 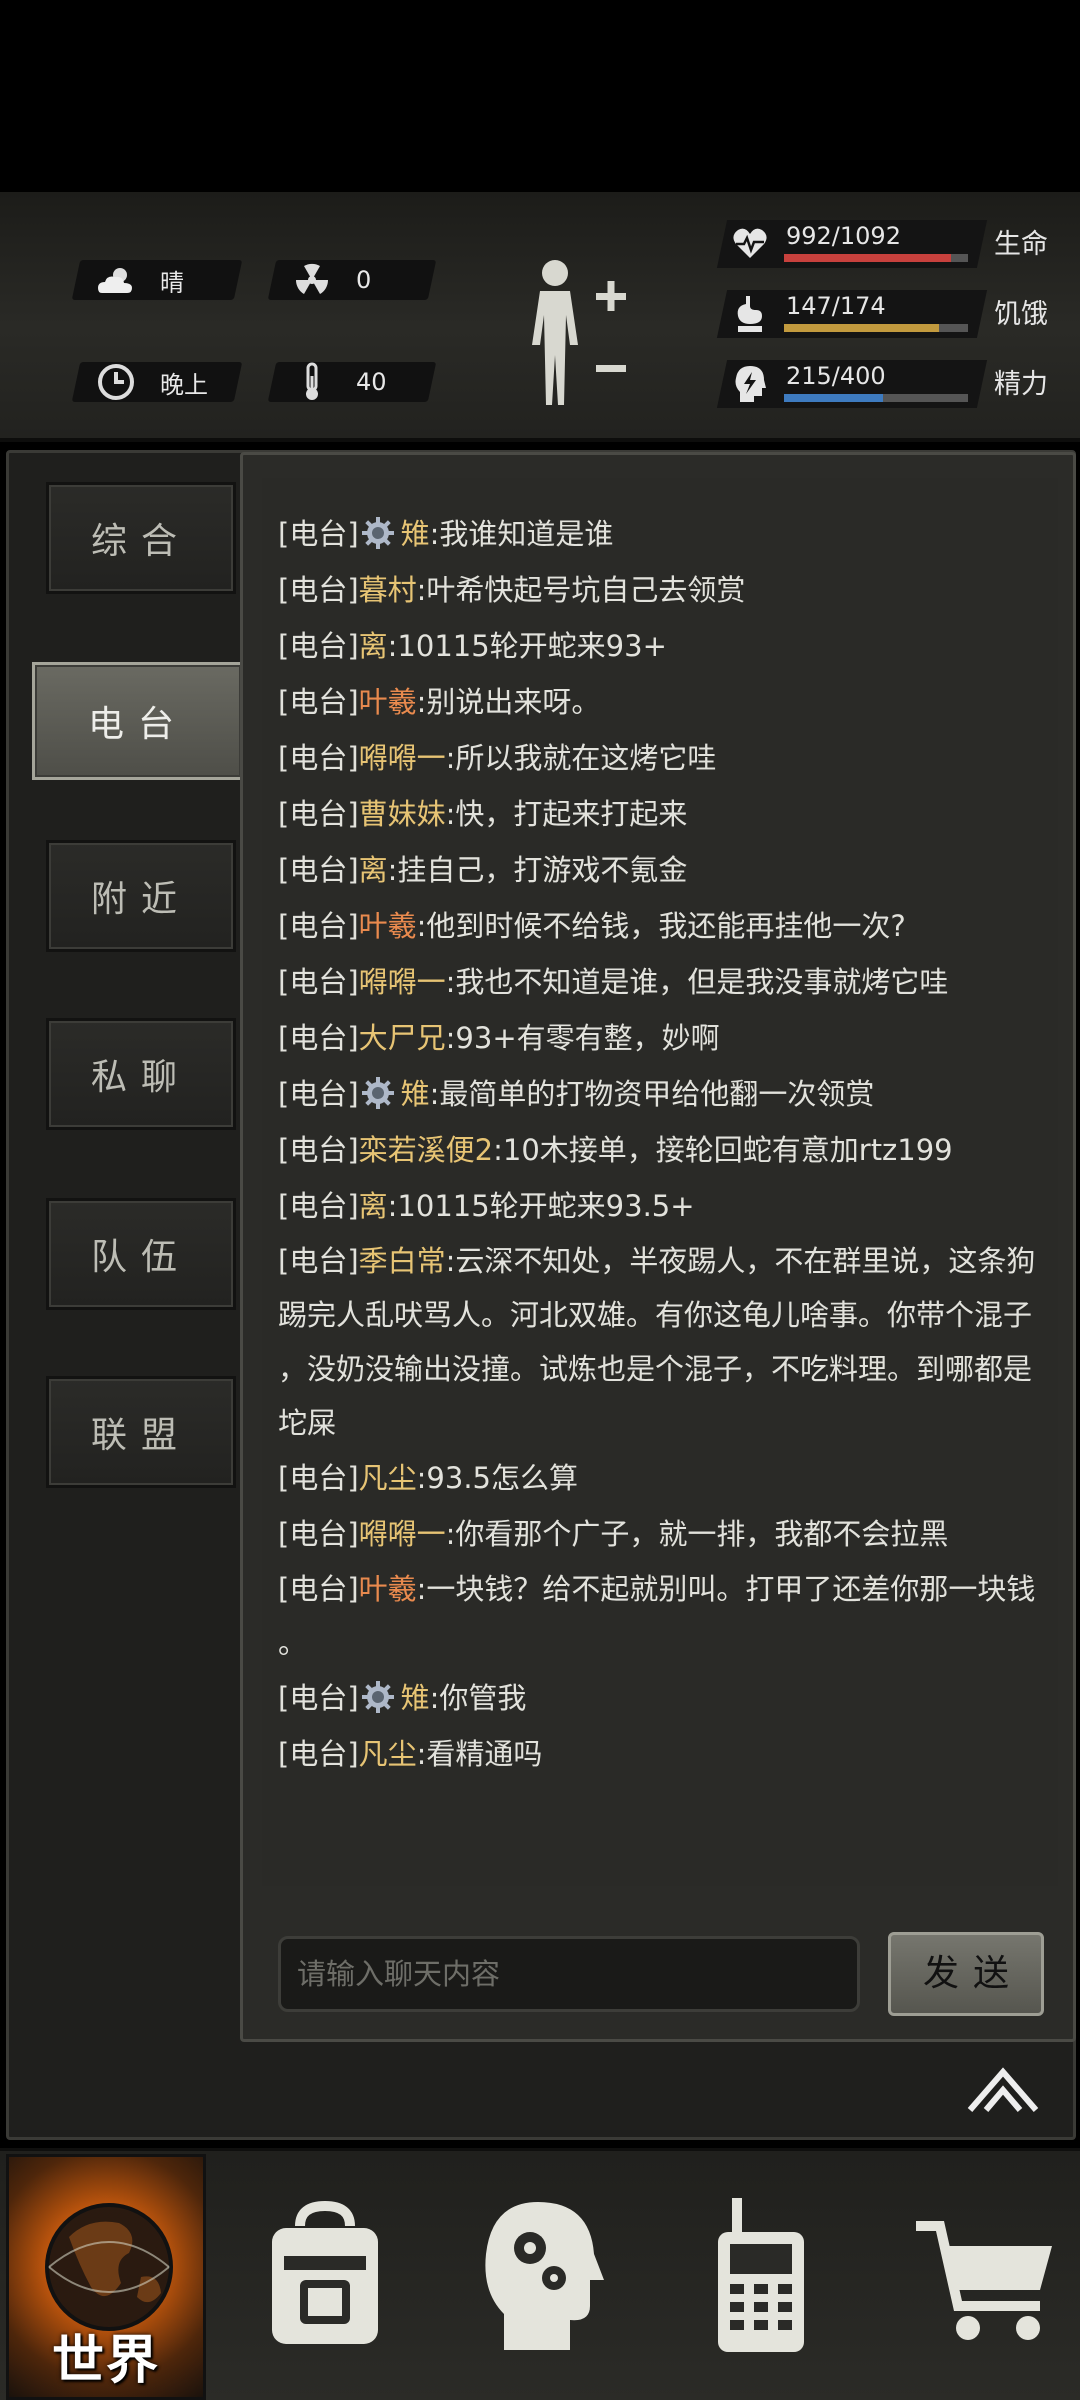 What do you see at coordinates (352, 280) in the screenshot?
I see `radiation-stat: 0` at bounding box center [352, 280].